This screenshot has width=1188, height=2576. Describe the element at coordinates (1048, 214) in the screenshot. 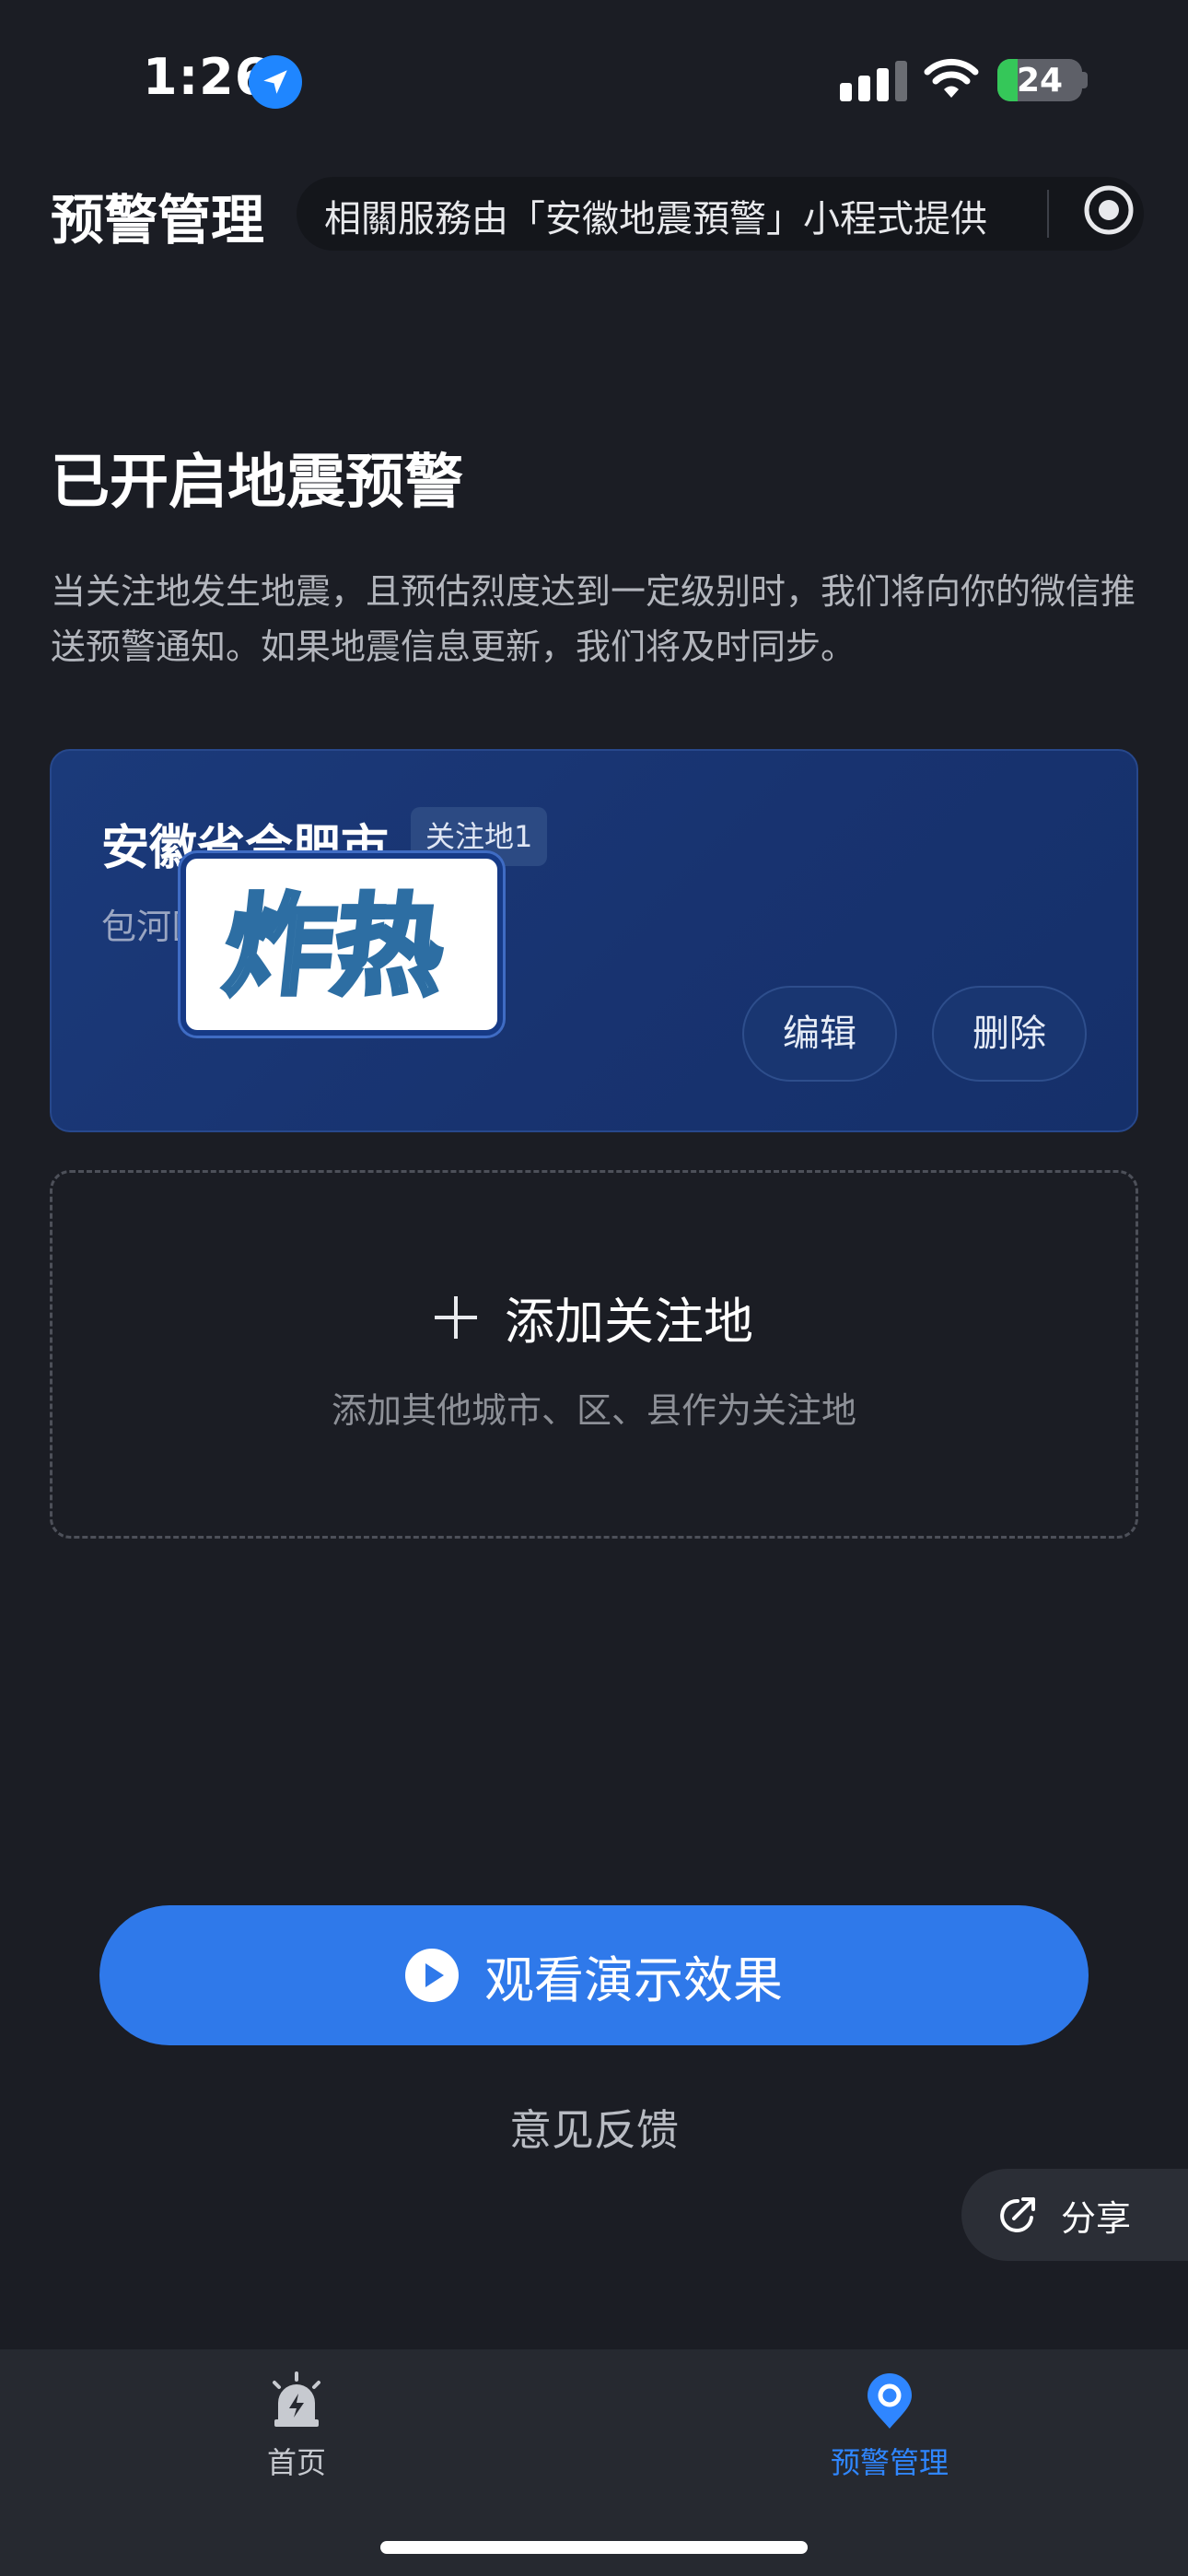

I see `capsule-divider` at that location.